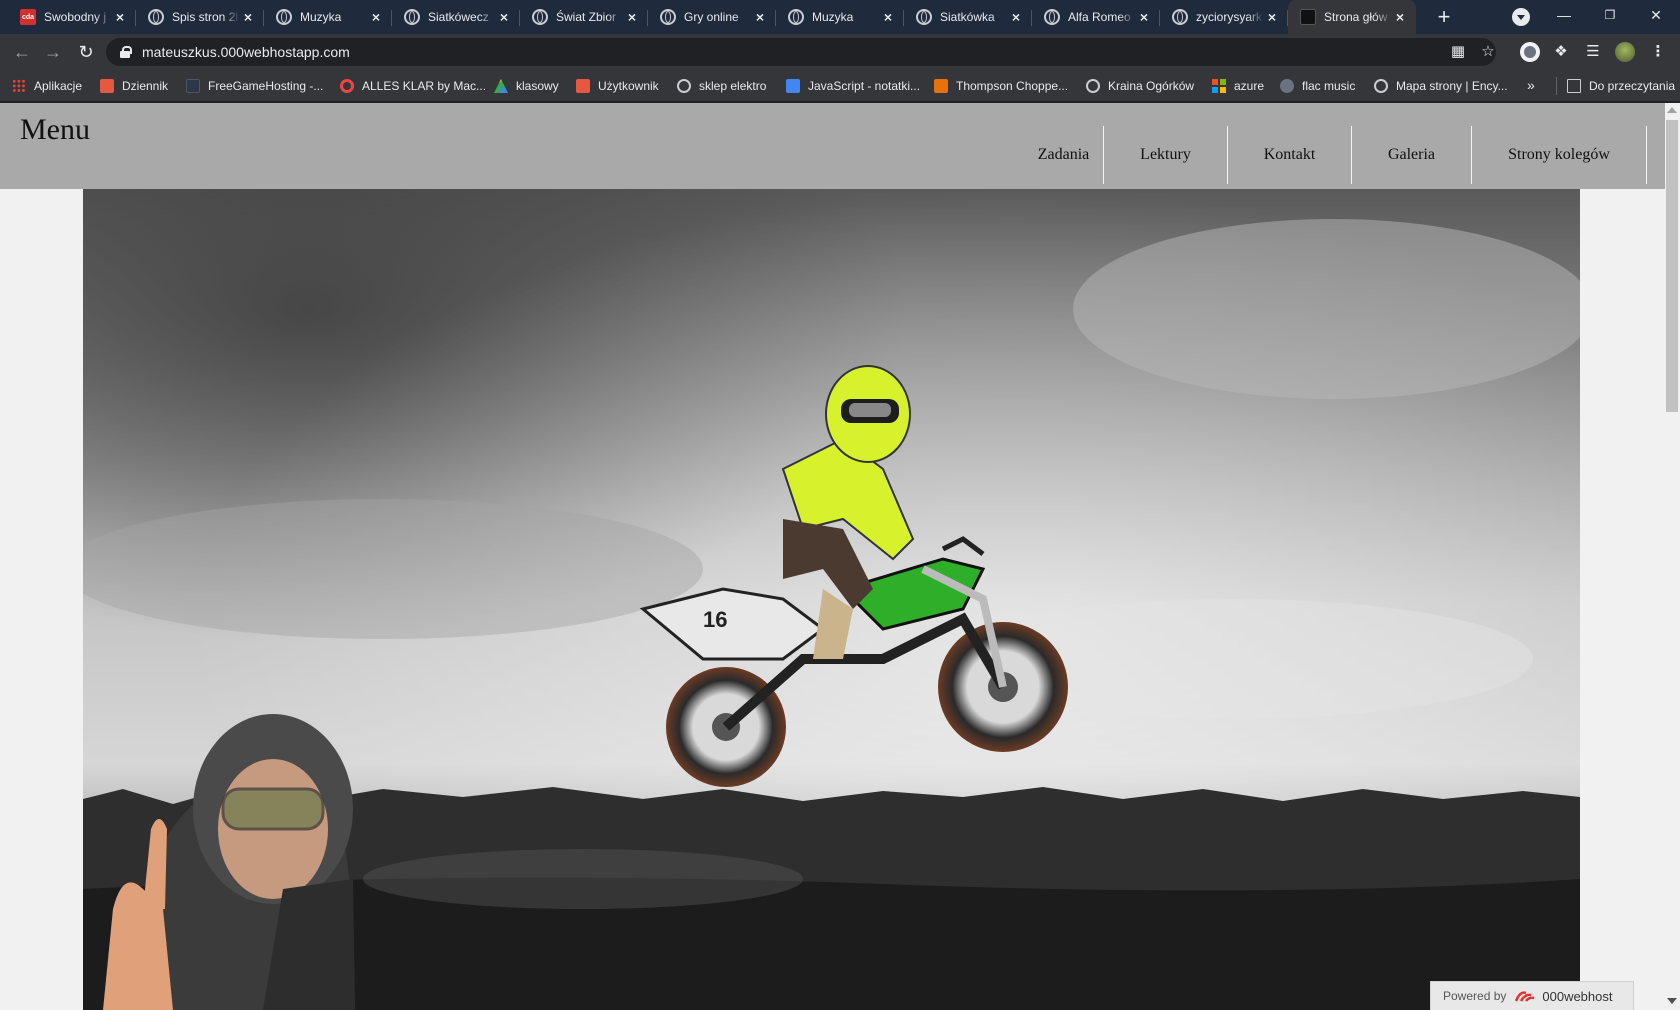 This screenshot has width=1680, height=1010. I want to click on more-menu-icon: ⋮, so click(1658, 52).